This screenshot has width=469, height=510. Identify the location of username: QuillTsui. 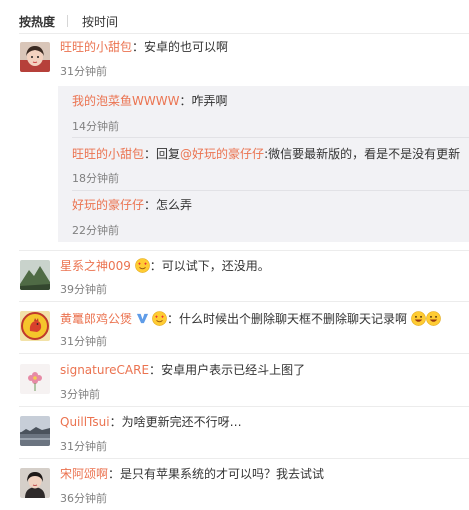
(85, 422).